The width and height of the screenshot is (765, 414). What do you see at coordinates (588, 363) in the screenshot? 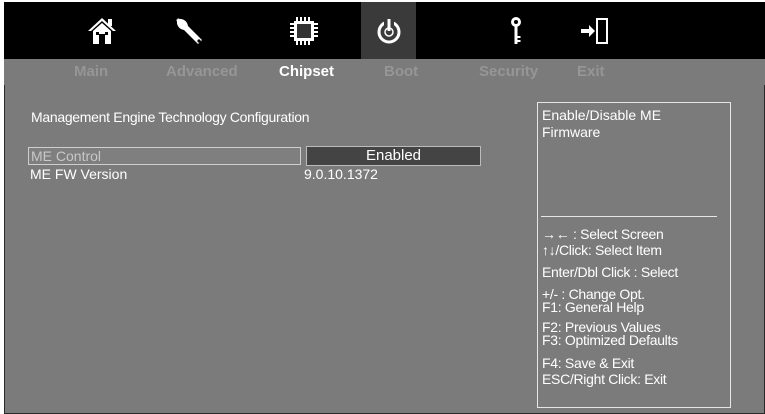
I see `help-line-save-exit: F4: Save & Exit` at bounding box center [588, 363].